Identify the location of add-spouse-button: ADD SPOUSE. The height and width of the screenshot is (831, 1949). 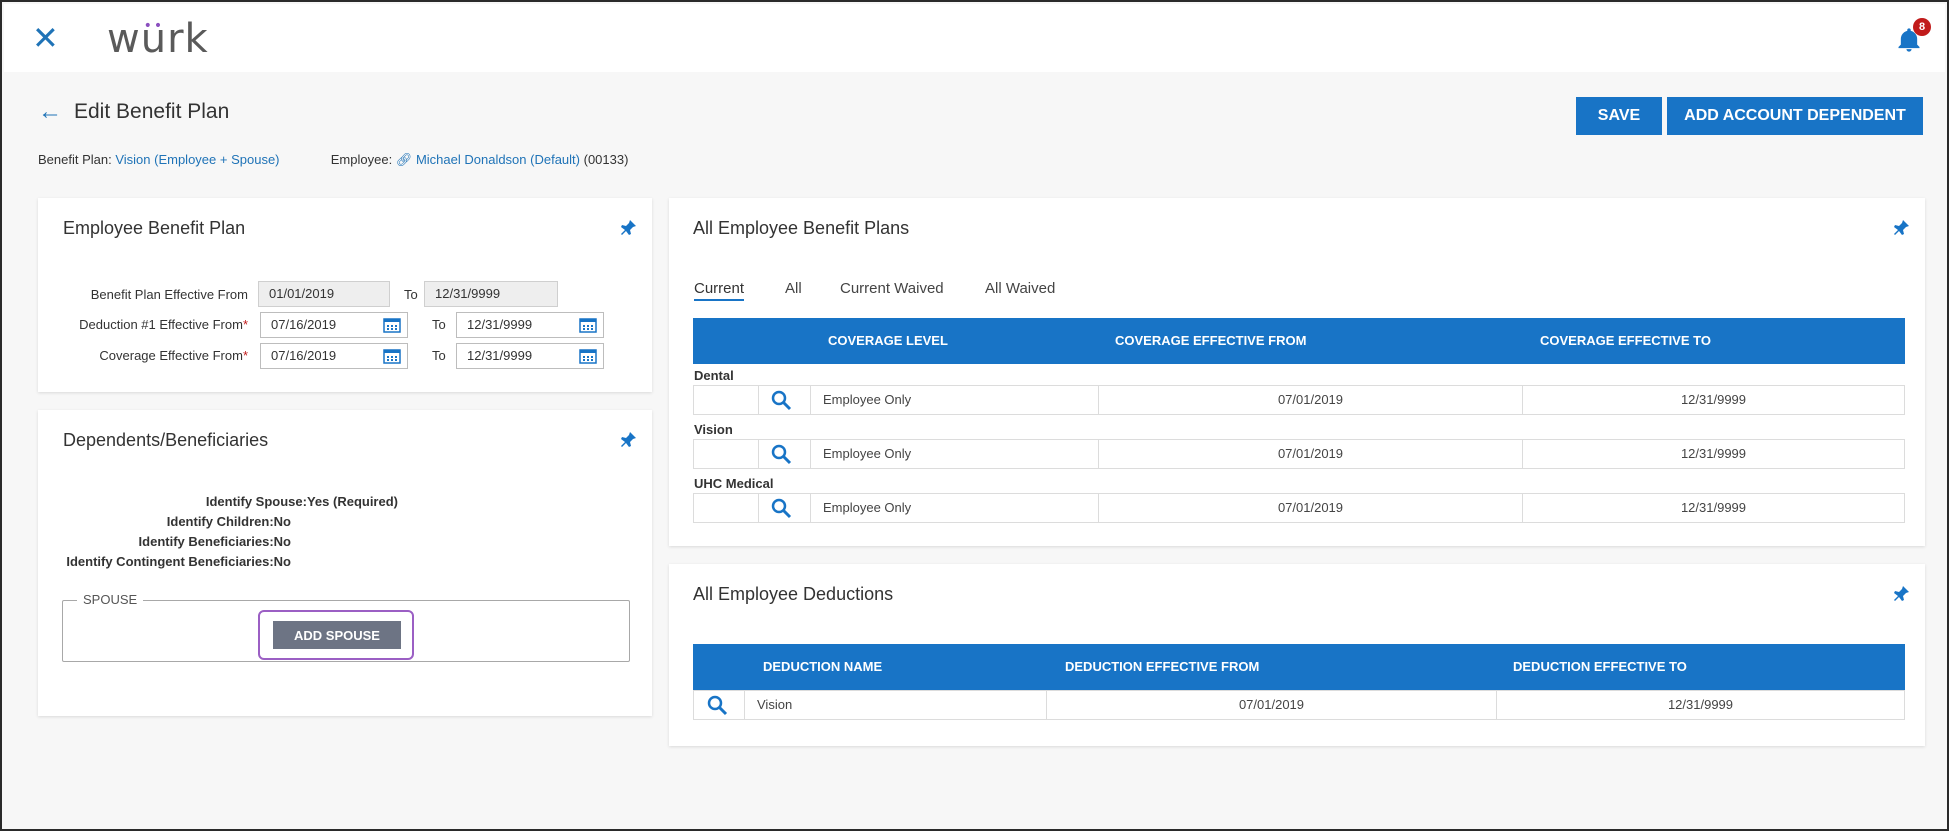
(337, 635).